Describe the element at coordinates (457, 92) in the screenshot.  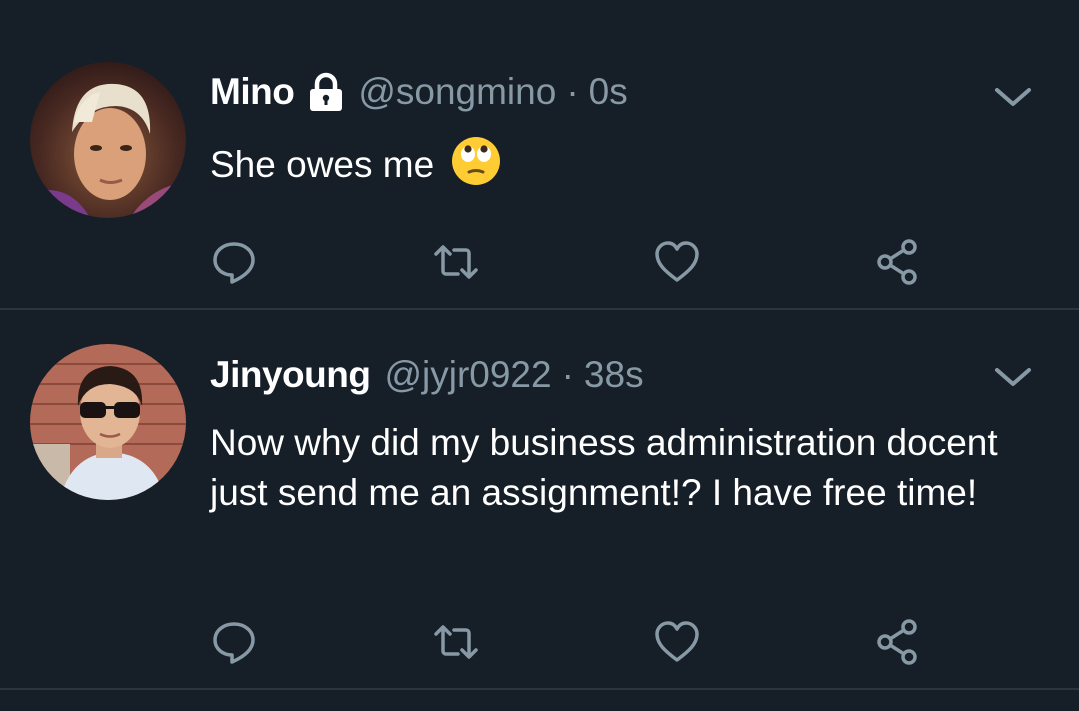
I see `handle: @songmino` at that location.